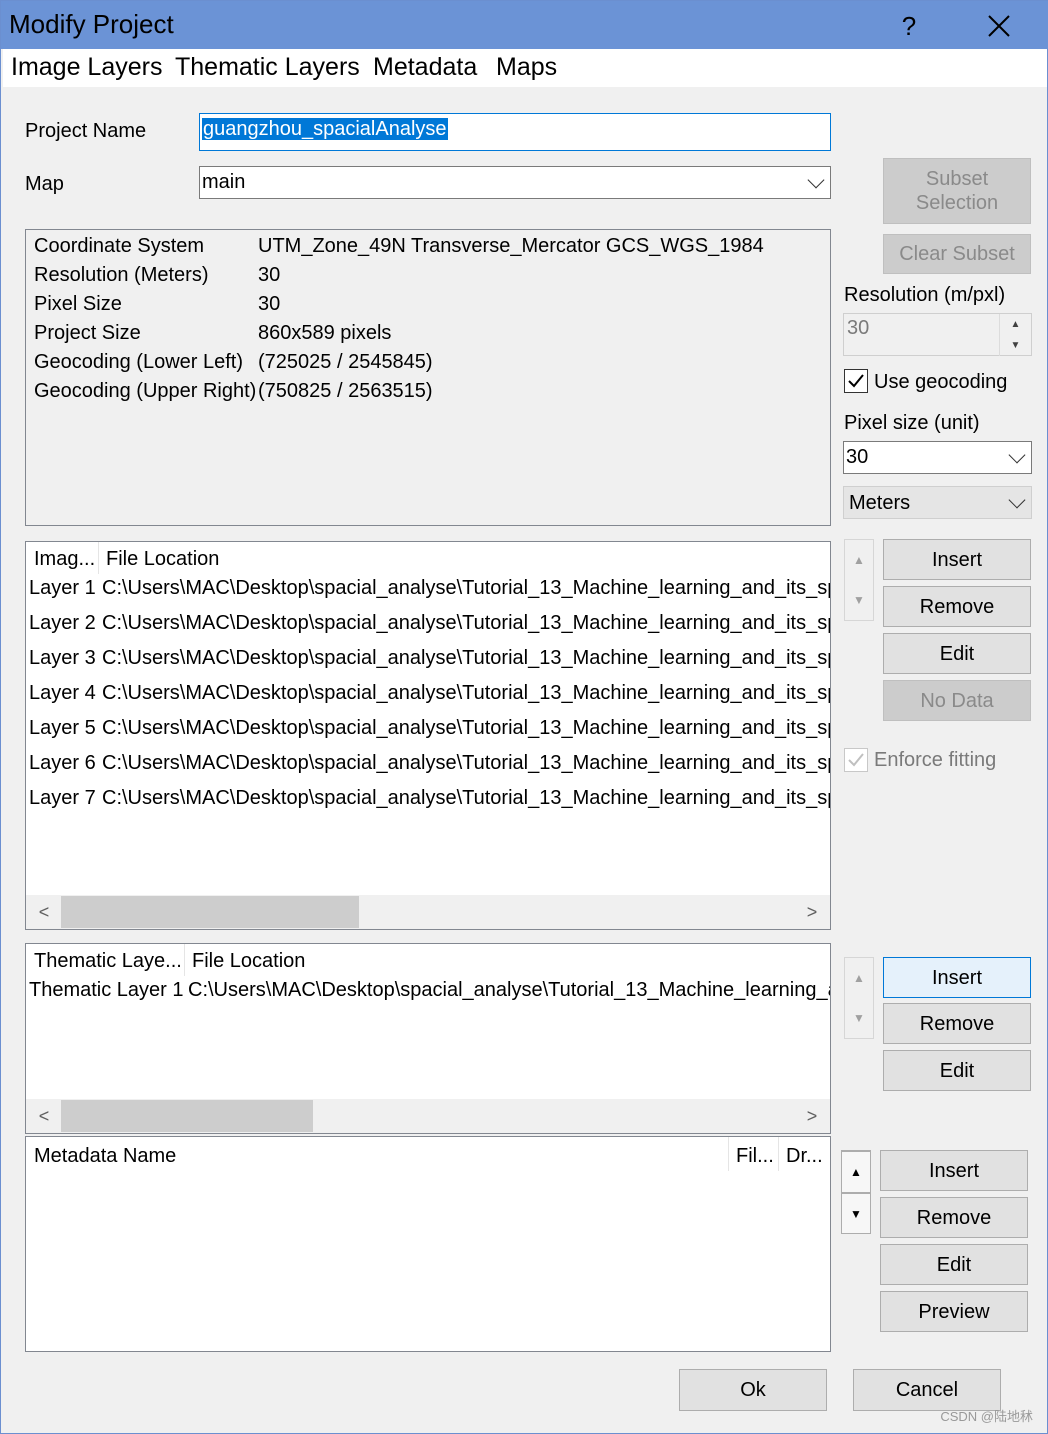  What do you see at coordinates (909, 26) in the screenshot?
I see `help-button: ?` at bounding box center [909, 26].